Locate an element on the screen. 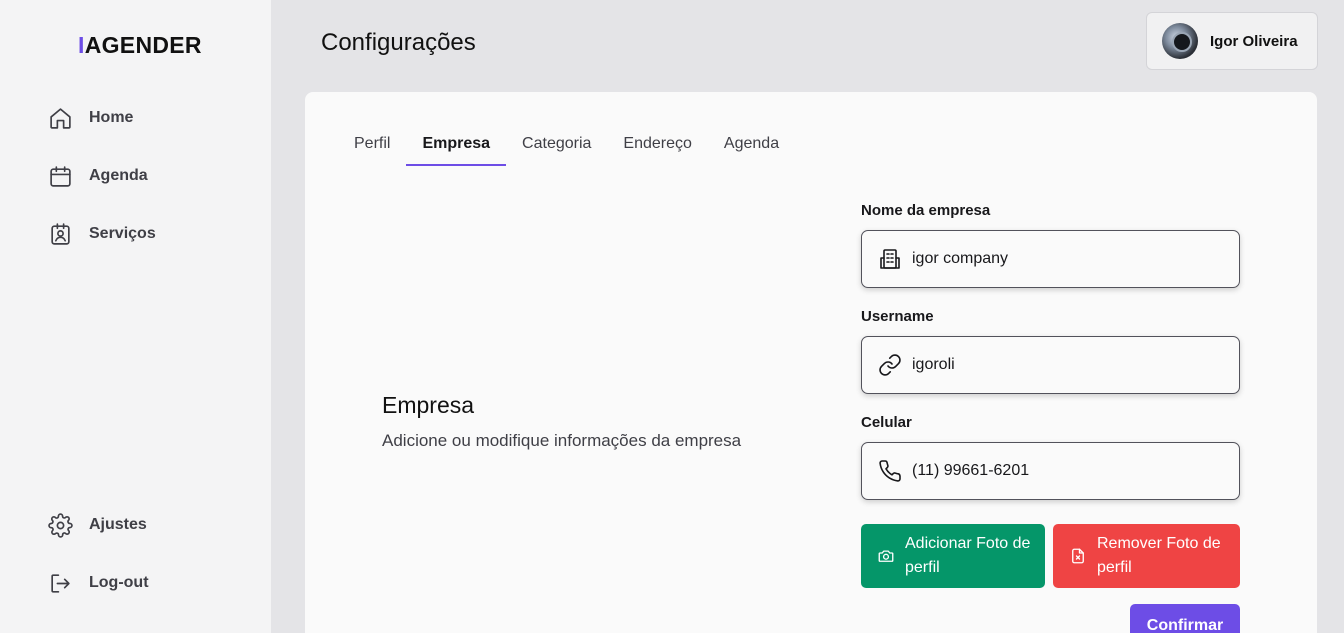 This screenshot has height=633, width=1344. add-photo-button: Adicionar Foto de perfil is located at coordinates (953, 556).